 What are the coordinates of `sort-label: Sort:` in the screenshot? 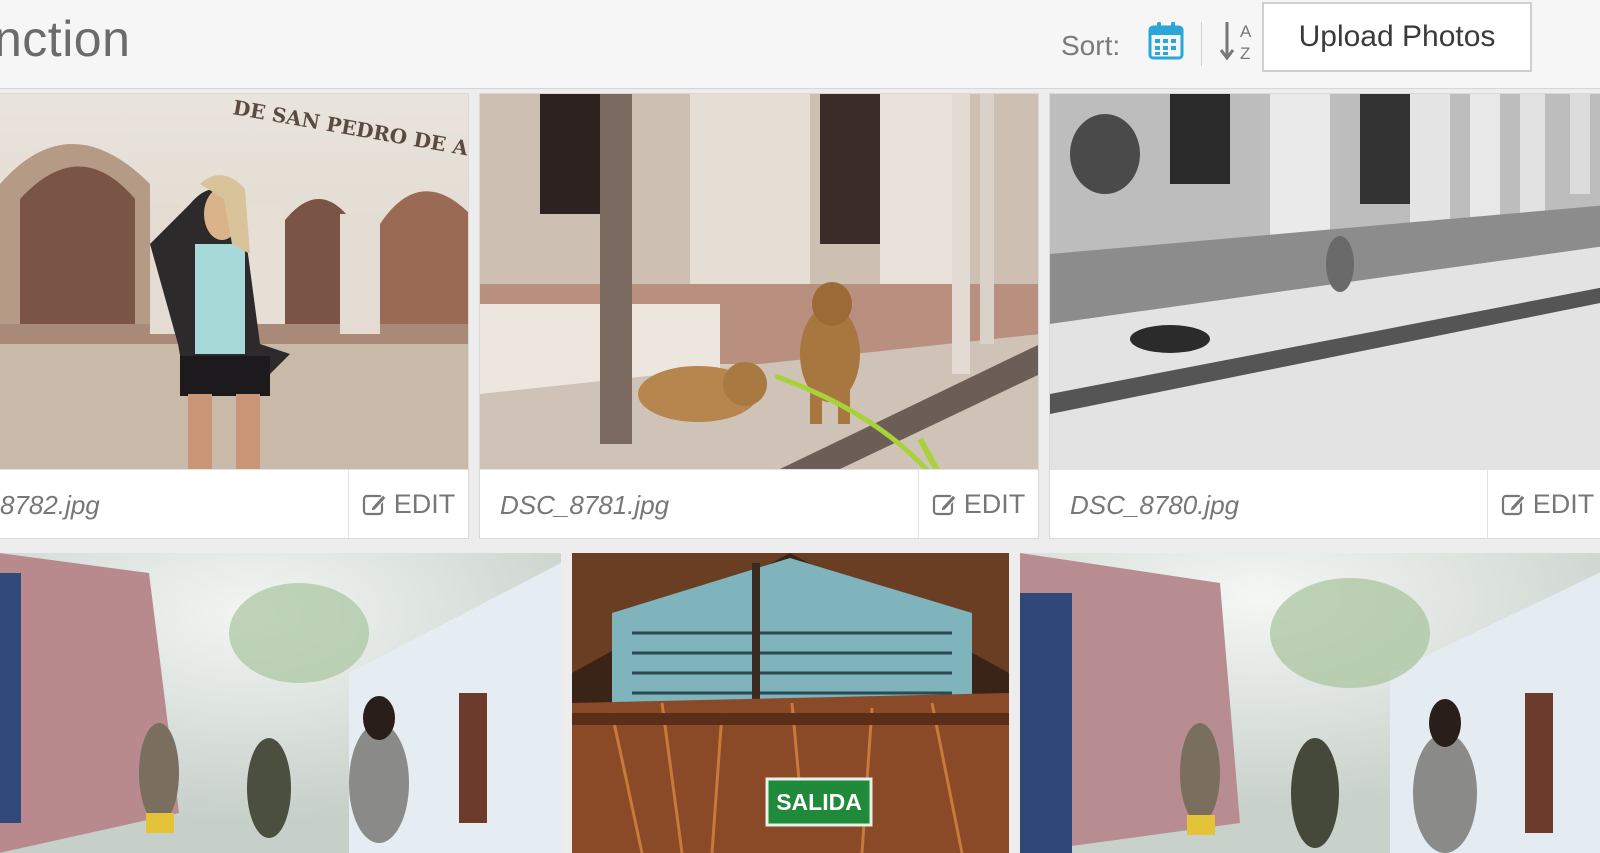 It's located at (1091, 45).